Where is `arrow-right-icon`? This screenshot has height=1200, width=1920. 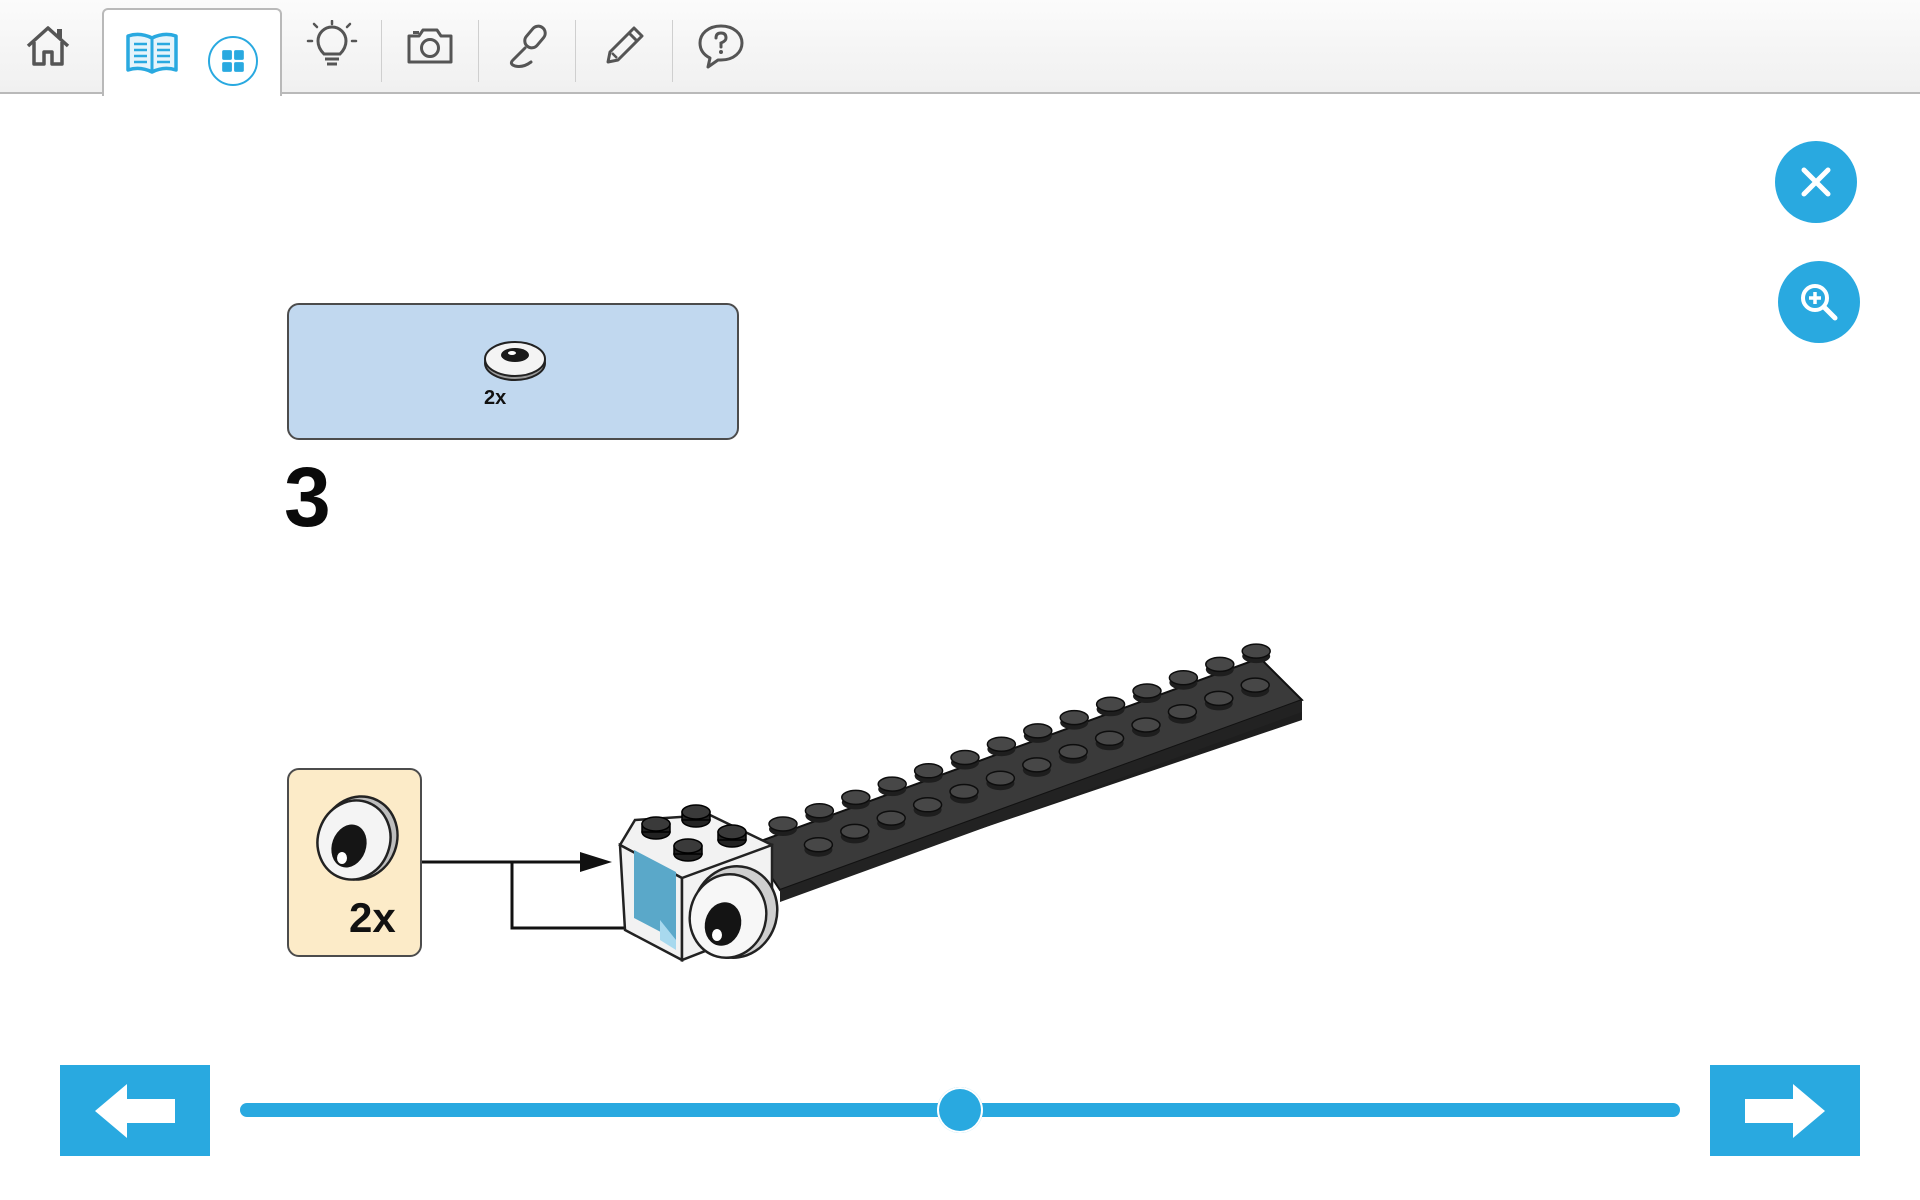 arrow-right-icon is located at coordinates (1785, 1110).